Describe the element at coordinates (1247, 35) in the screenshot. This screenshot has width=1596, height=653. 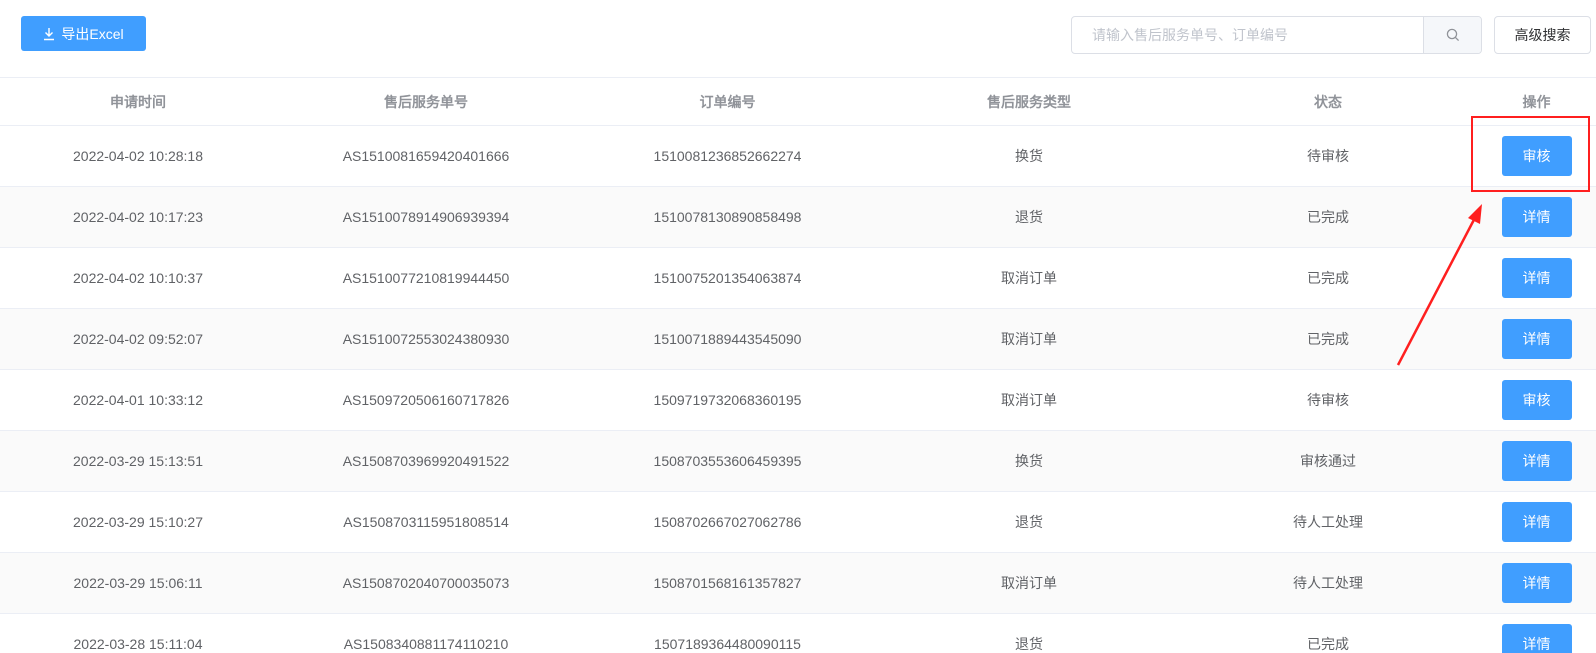
I see `search-input` at that location.